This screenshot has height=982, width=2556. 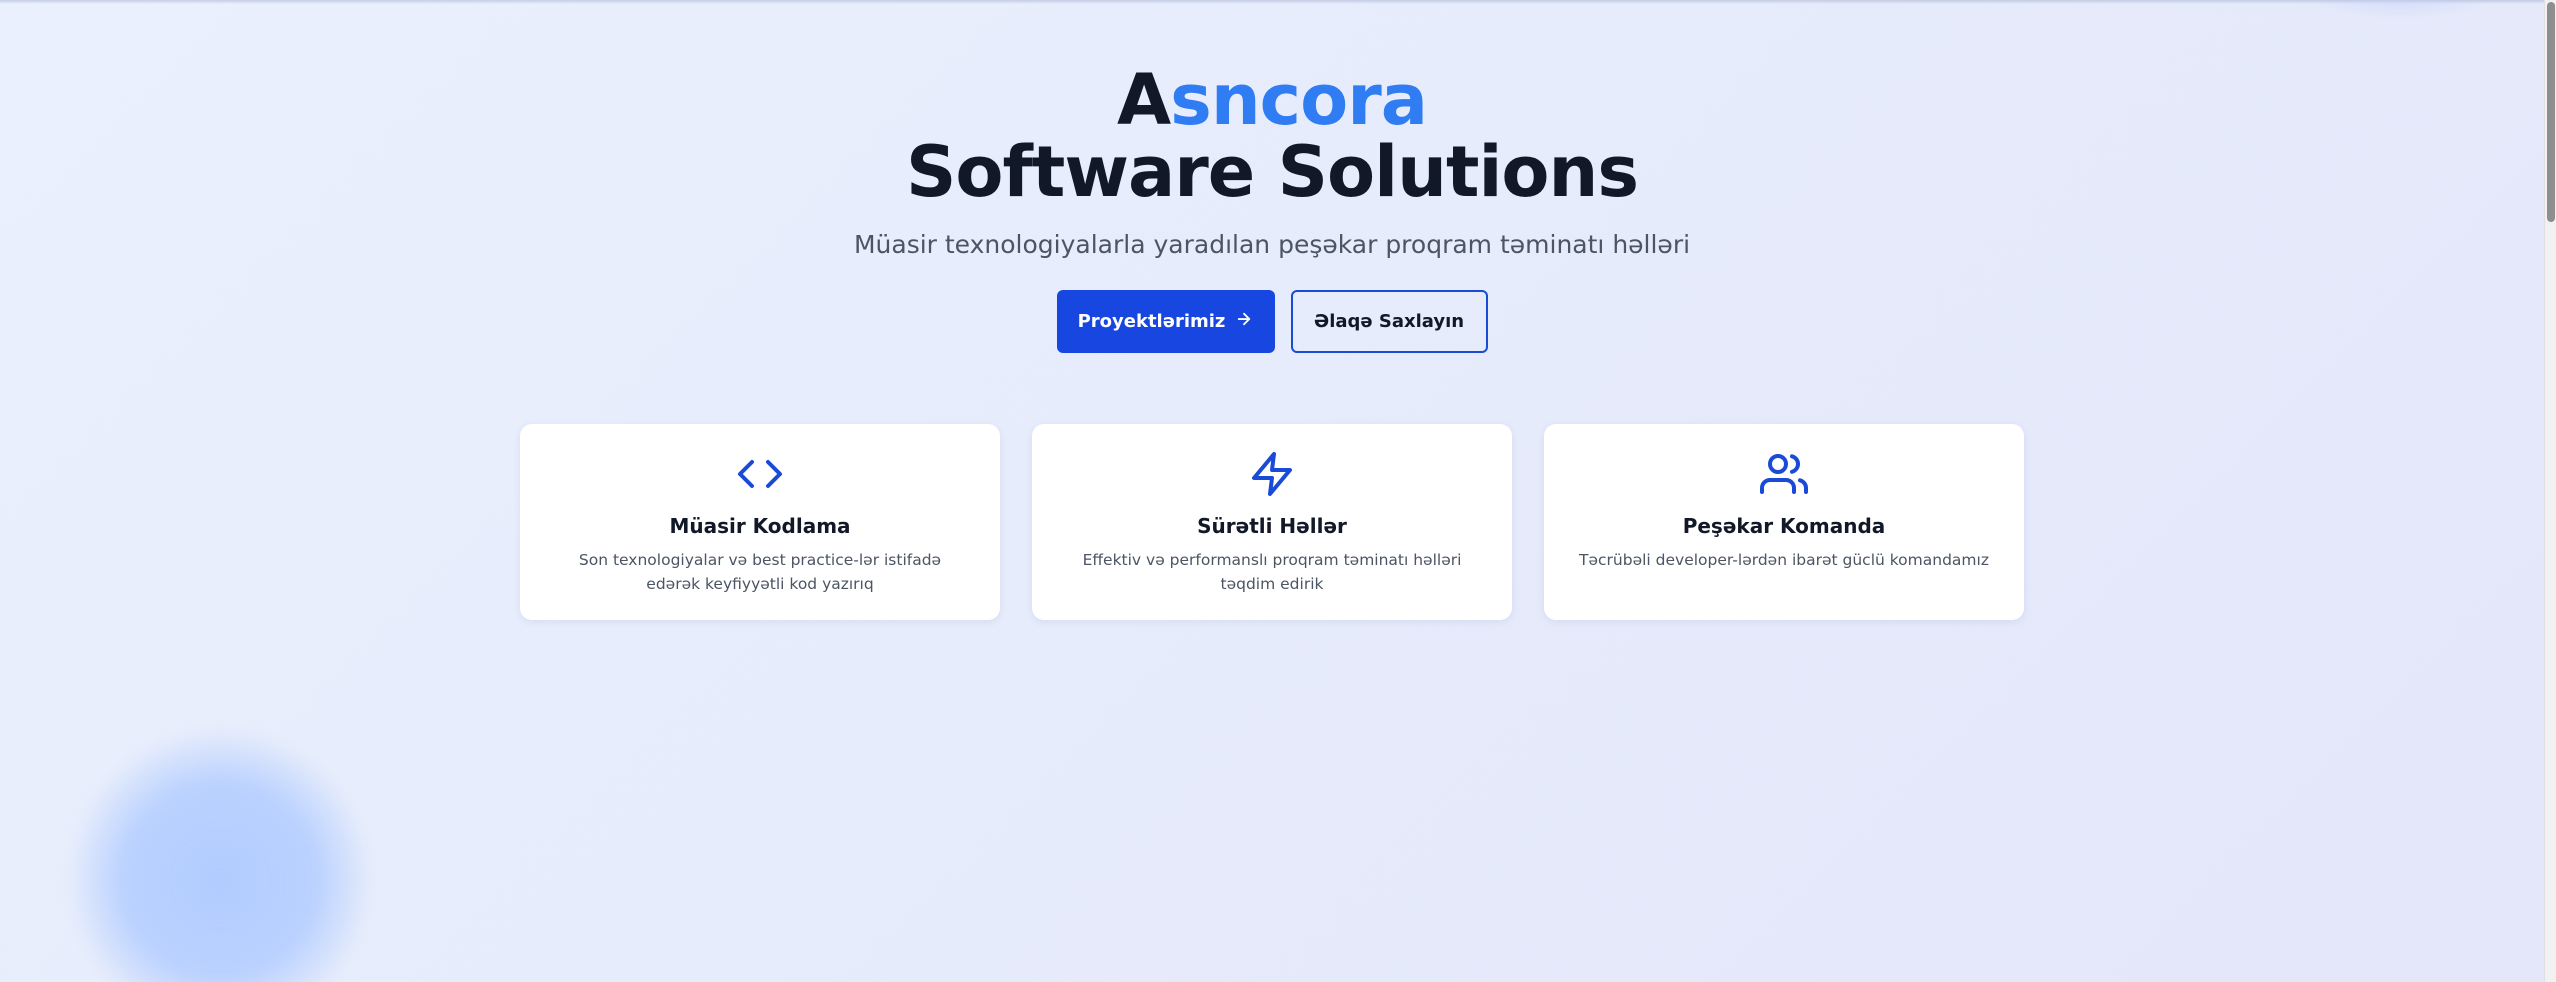 What do you see at coordinates (1784, 474) in the screenshot?
I see `users-icon` at bounding box center [1784, 474].